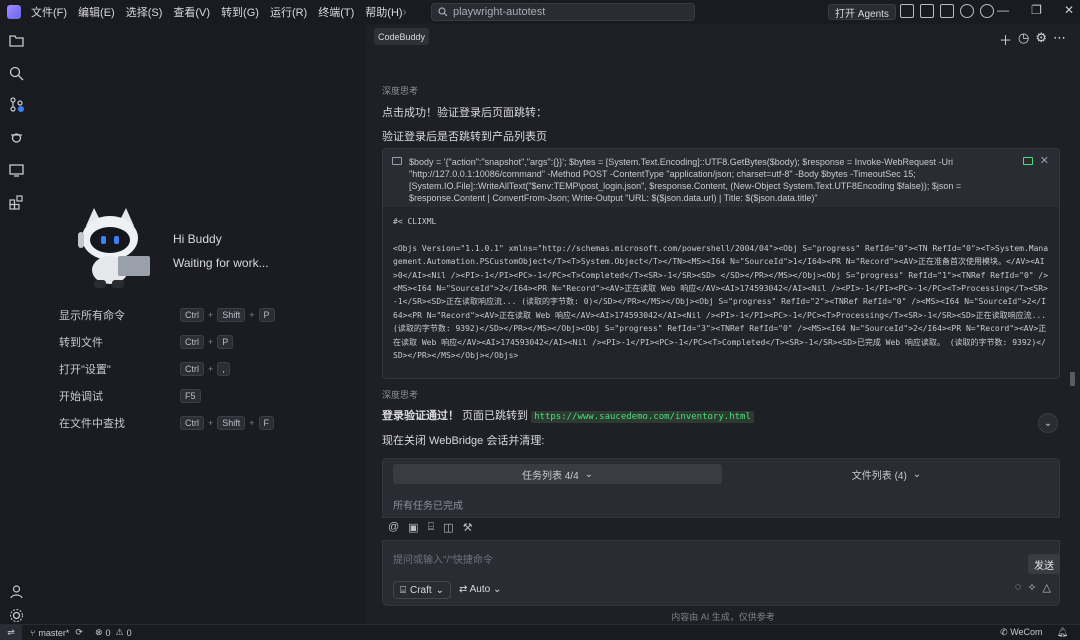  What do you see at coordinates (540, 632) in the screenshot?
I see `status-bar: ⇌ ⑂ master* ⟳ ⊗ 0 ⚠ 0 ✆ WeCom 🔔︎` at bounding box center [540, 632].